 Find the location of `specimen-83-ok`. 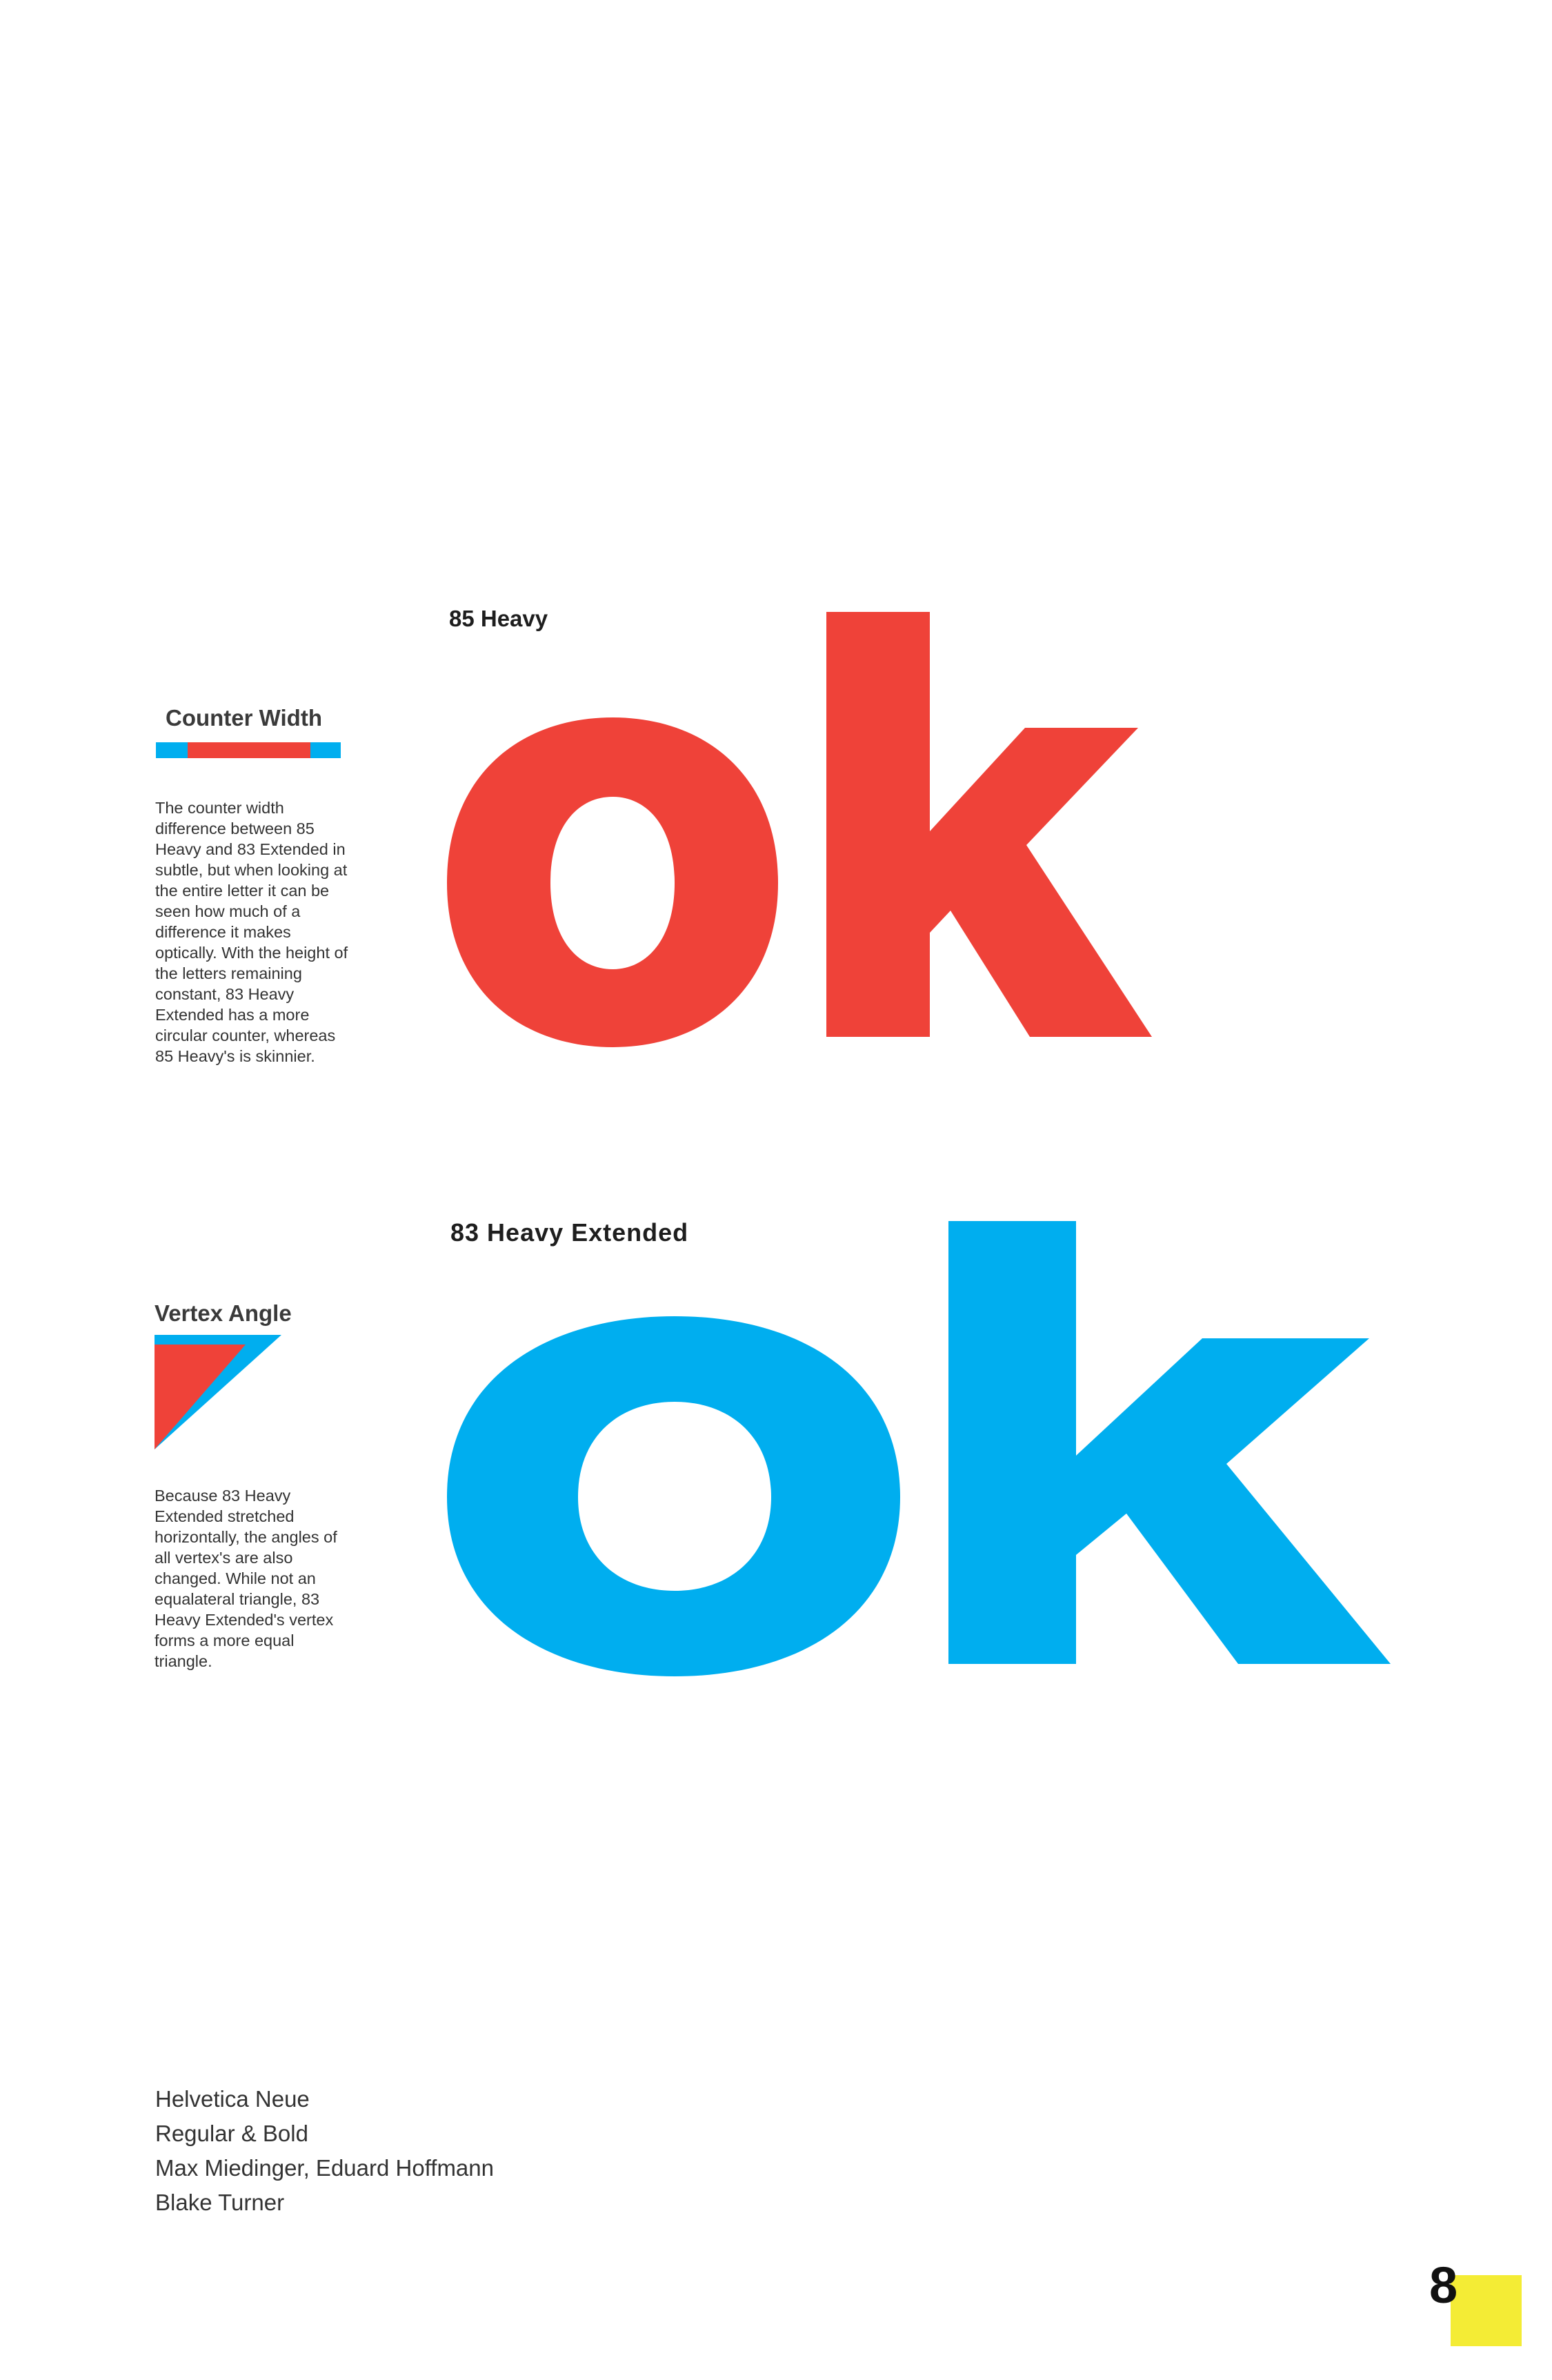

specimen-83-ok is located at coordinates (919, 1448).